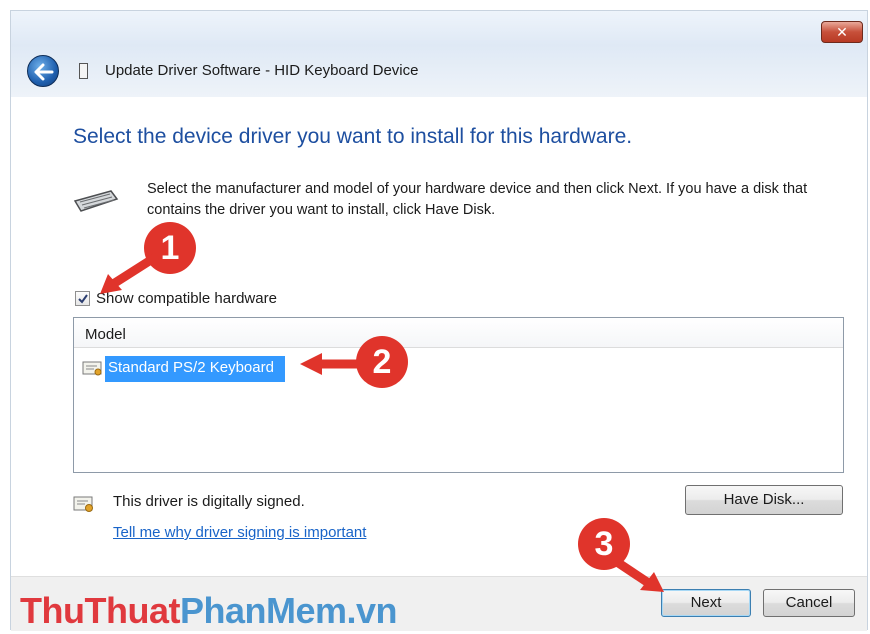  What do you see at coordinates (842, 32) in the screenshot?
I see `close-button: ✕` at bounding box center [842, 32].